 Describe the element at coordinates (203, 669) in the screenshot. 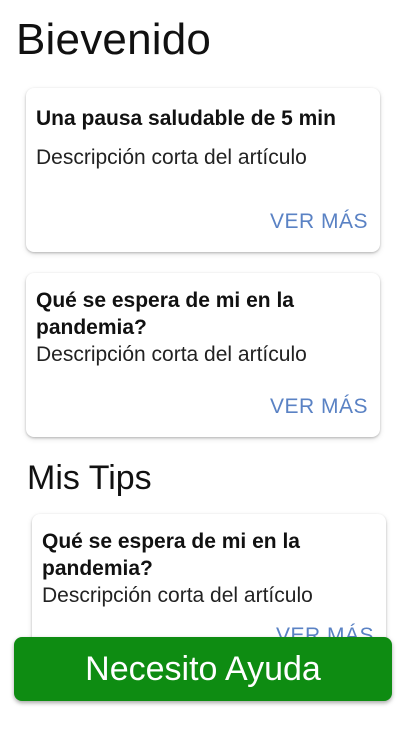

I see `need-help-button: Necesito Ayuda` at that location.